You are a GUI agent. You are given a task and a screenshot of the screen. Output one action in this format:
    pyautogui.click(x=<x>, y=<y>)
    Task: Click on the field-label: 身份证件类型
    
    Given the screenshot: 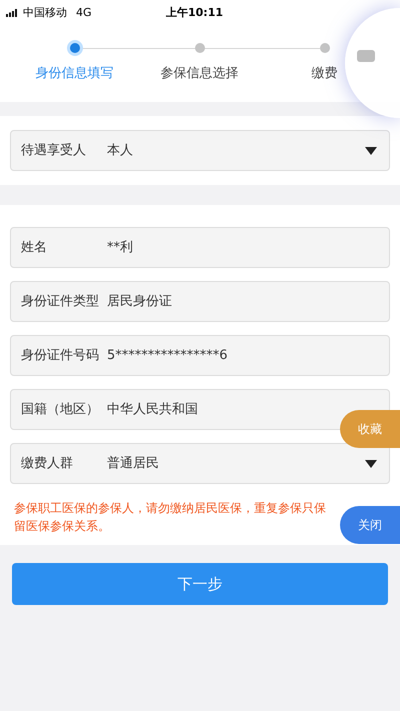 What is the action you would take?
    pyautogui.click(x=60, y=301)
    